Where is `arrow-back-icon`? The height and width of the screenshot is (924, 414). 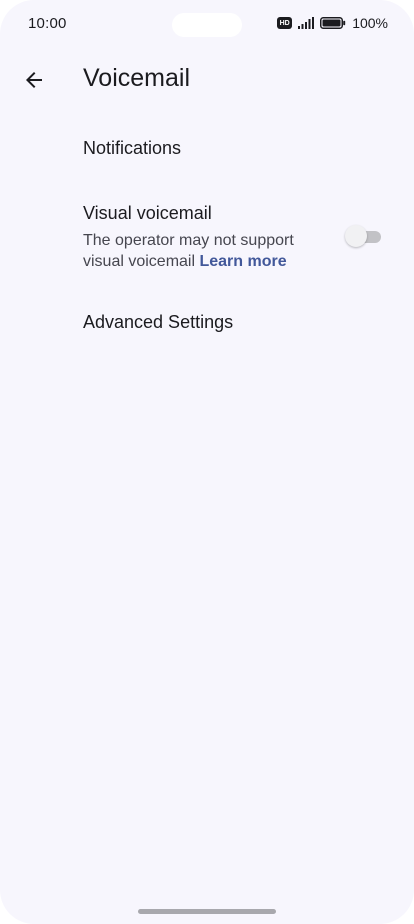
arrow-back-icon is located at coordinates (34, 80).